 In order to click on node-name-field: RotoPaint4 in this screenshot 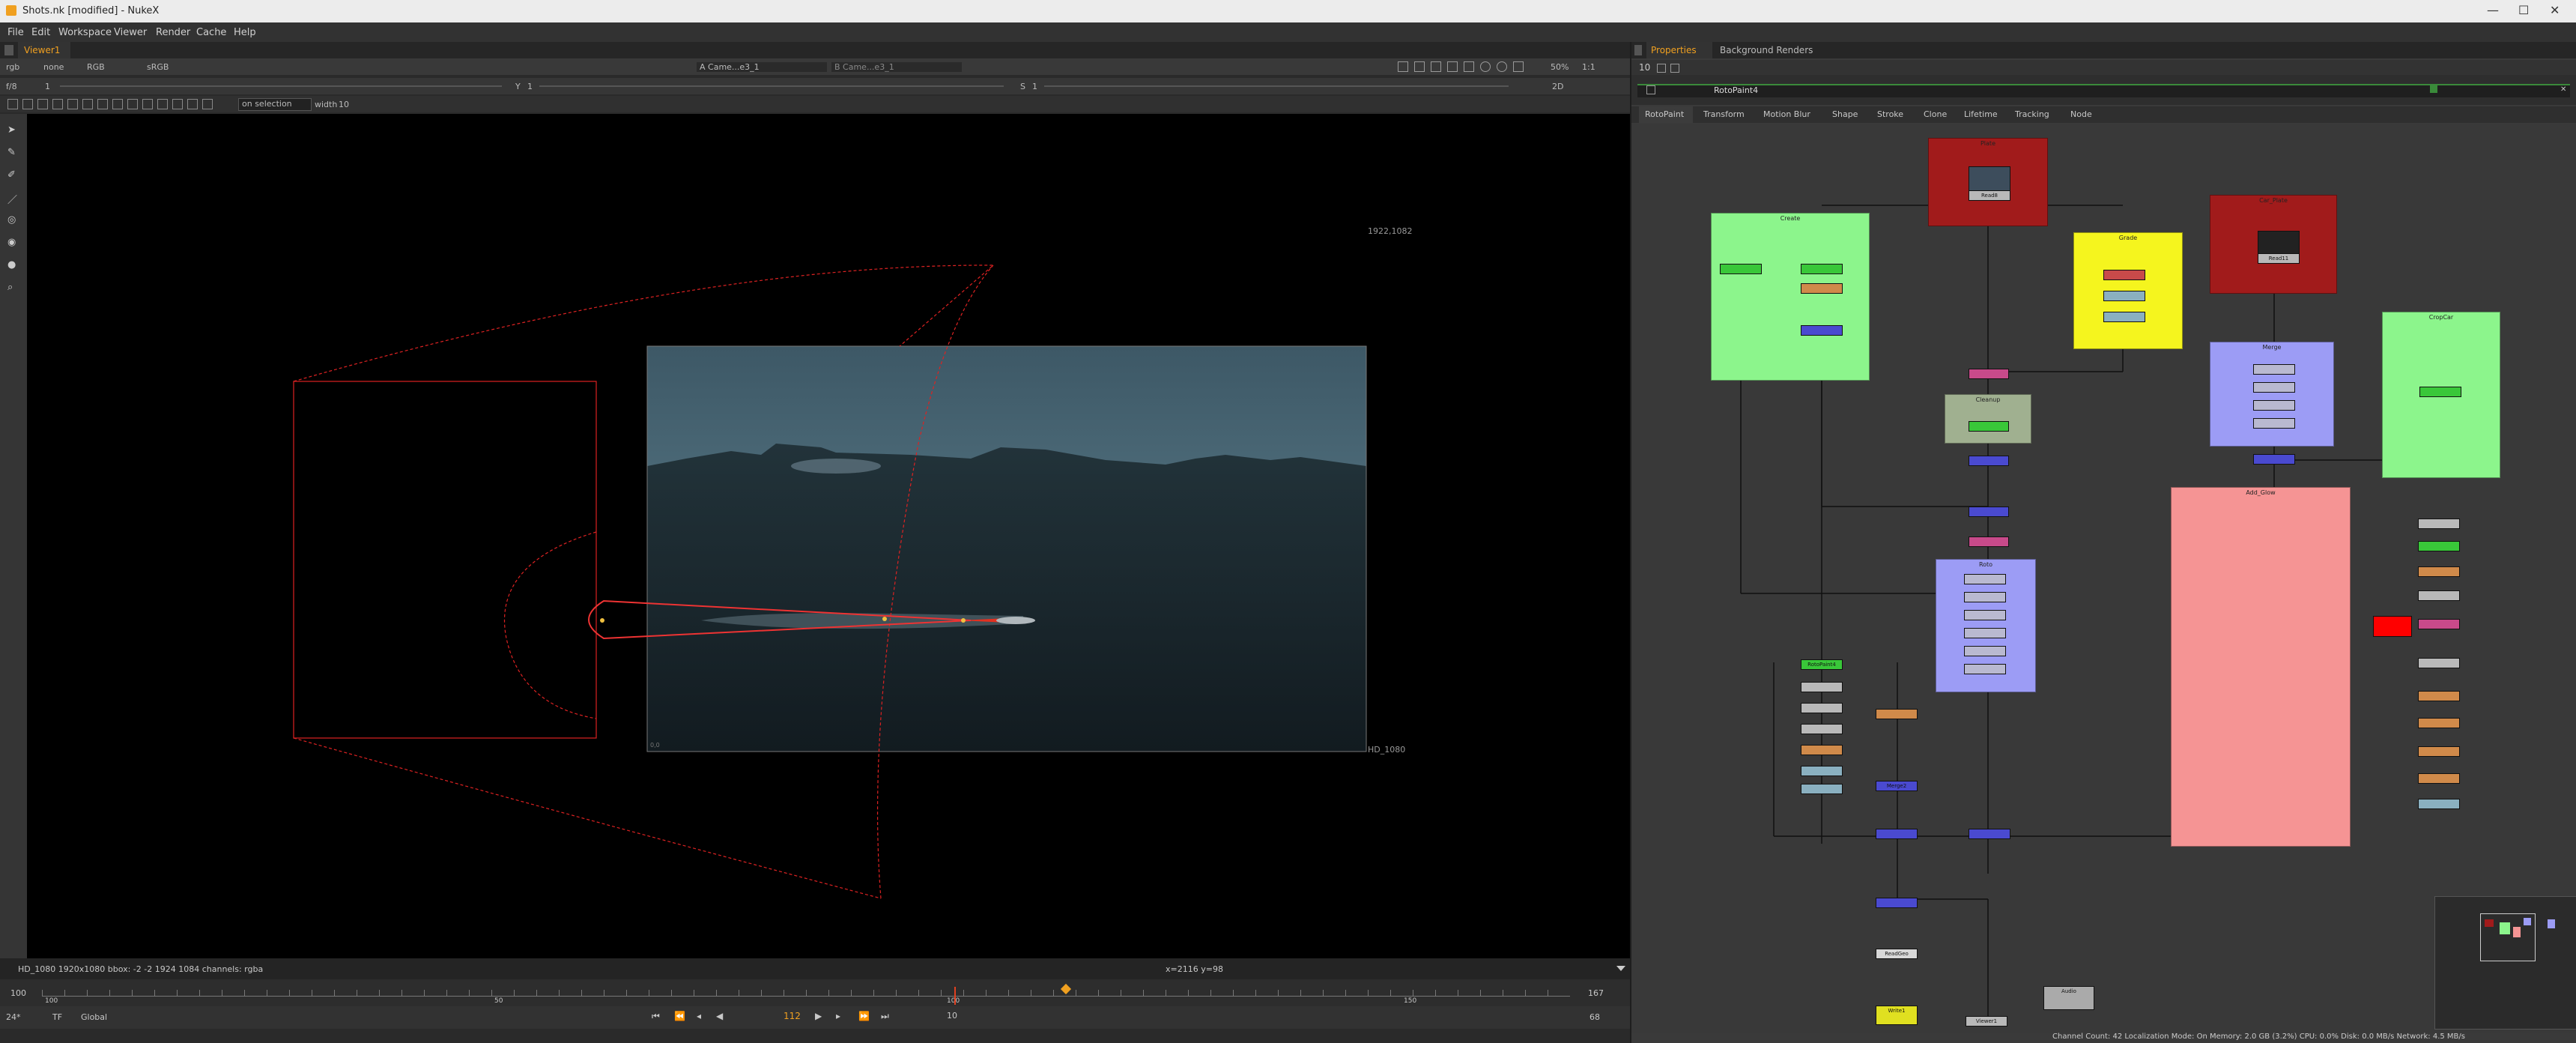, I will do `click(1736, 90)`.